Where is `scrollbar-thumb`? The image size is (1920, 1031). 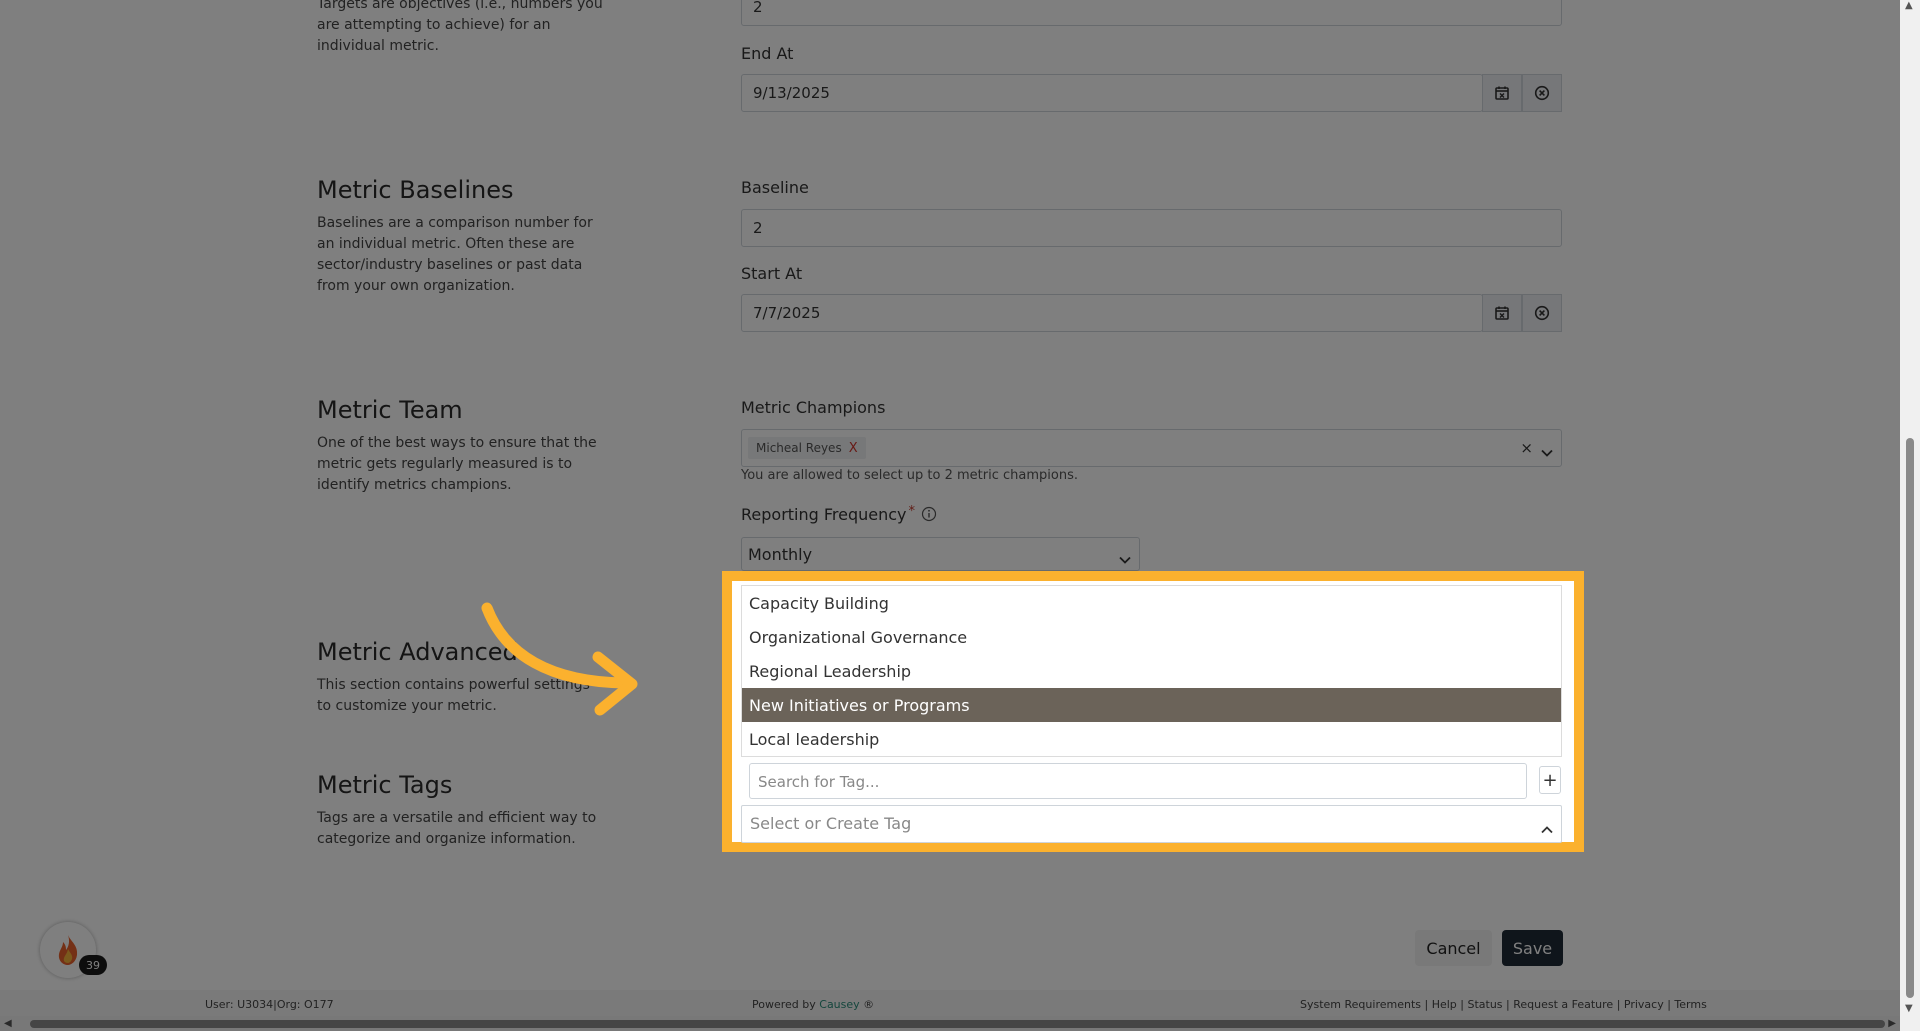
scrollbar-thumb is located at coordinates (1910, 718).